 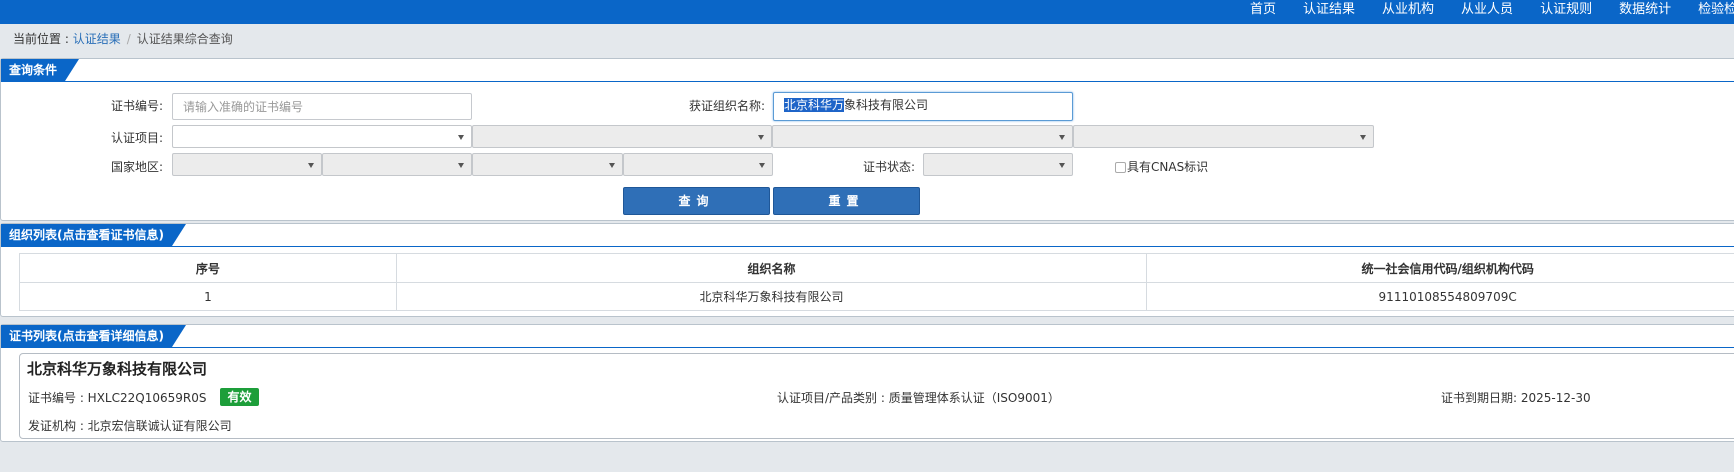 What do you see at coordinates (117, 369) in the screenshot?
I see `cert-org-name: 北京科华万象科技有限公司` at bounding box center [117, 369].